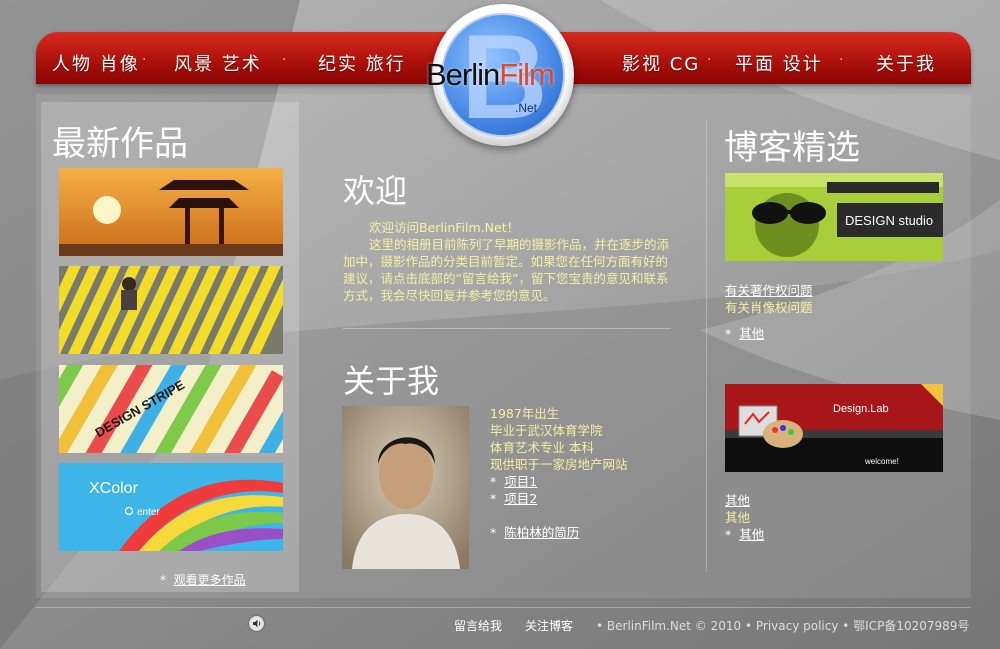 The image size is (1000, 649). I want to click on about-line: 1987年出生, so click(525, 413).